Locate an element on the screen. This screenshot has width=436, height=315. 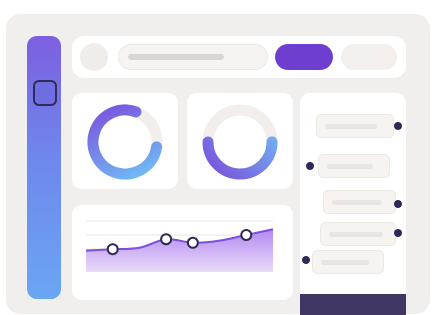
avatar-icon is located at coordinates (94, 57).